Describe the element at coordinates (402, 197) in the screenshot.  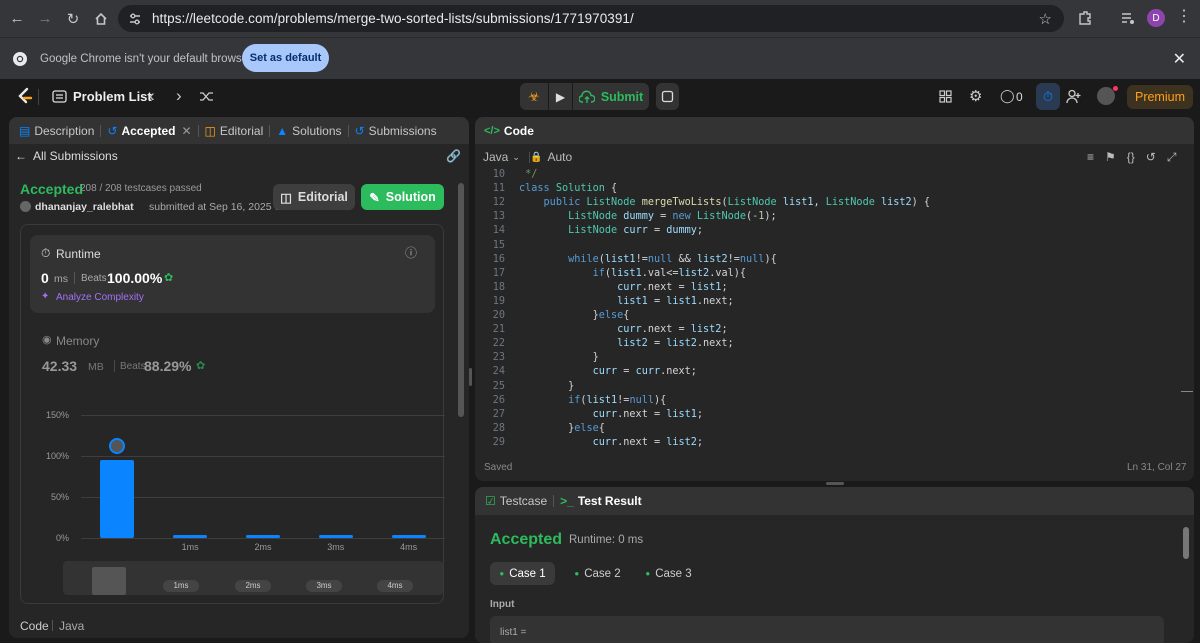
I see `solution-button: ✎ Solution` at that location.